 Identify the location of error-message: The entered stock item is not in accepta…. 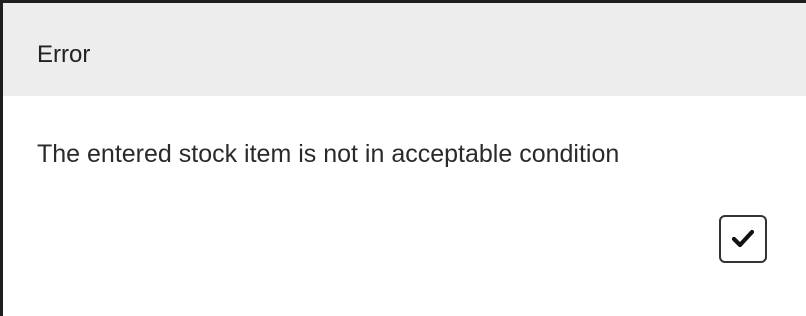
(328, 154).